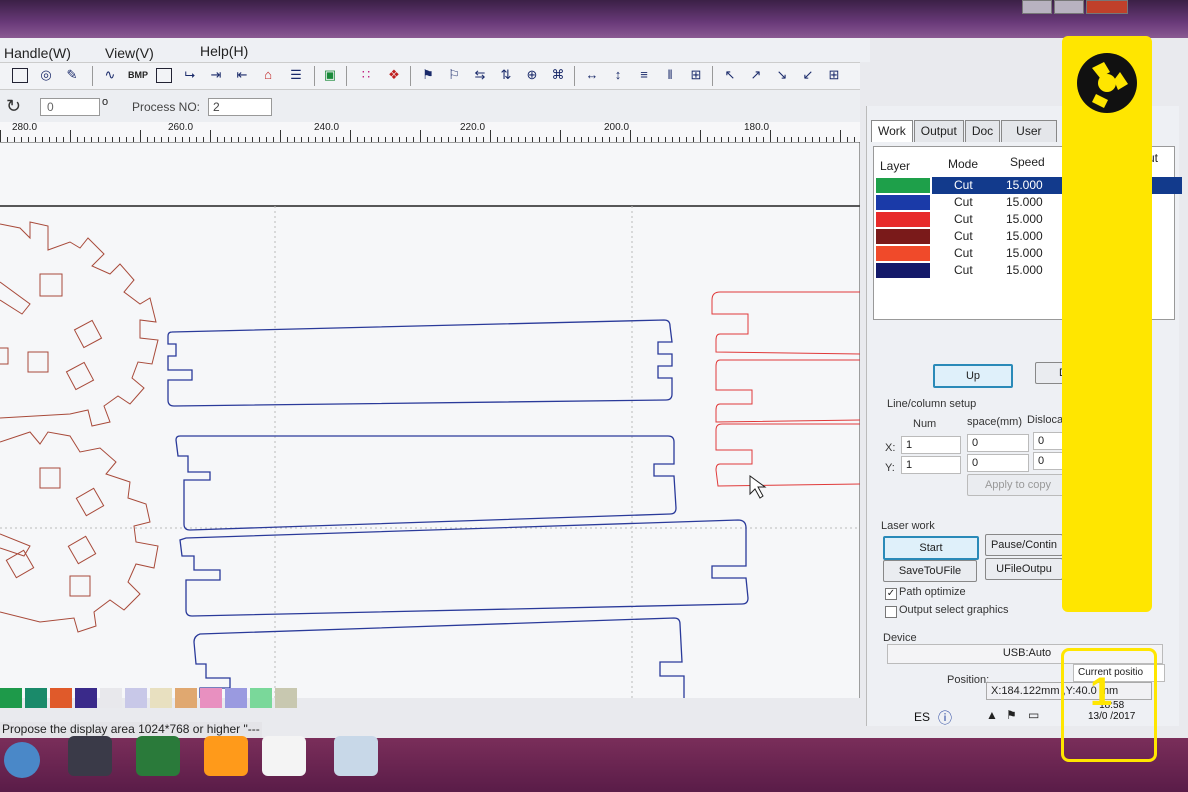 This screenshot has height=792, width=1188. I want to click on table-icon: ⊞, so click(834, 75).